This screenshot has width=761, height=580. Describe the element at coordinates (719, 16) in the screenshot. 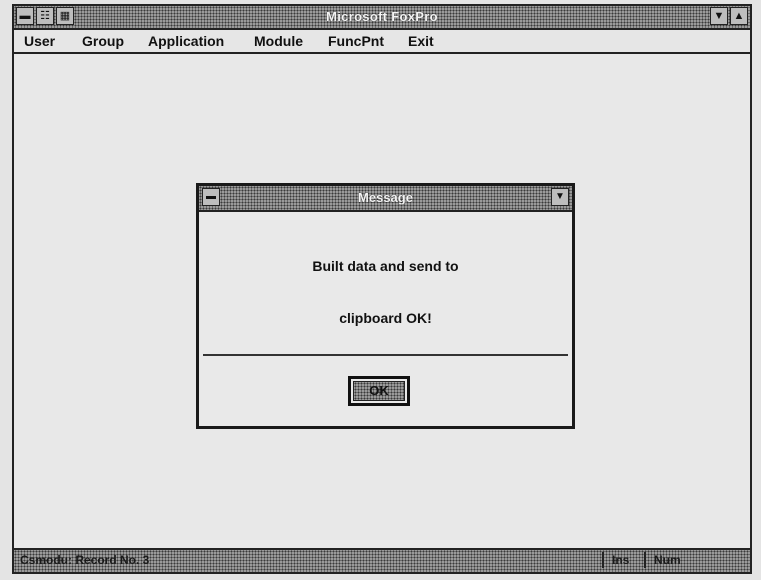

I see `minimize-icon: ▼` at that location.